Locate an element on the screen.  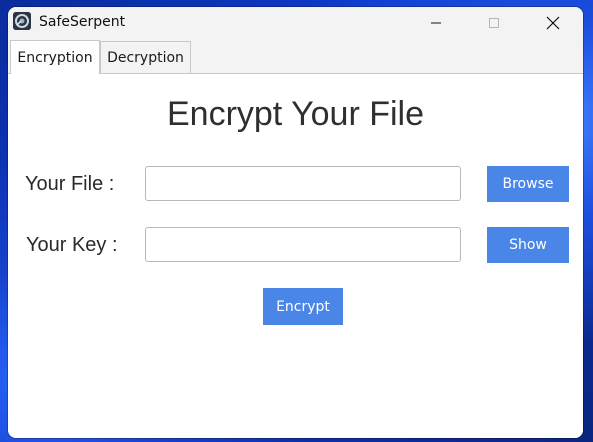
serpent-app-icon is located at coordinates (22, 21).